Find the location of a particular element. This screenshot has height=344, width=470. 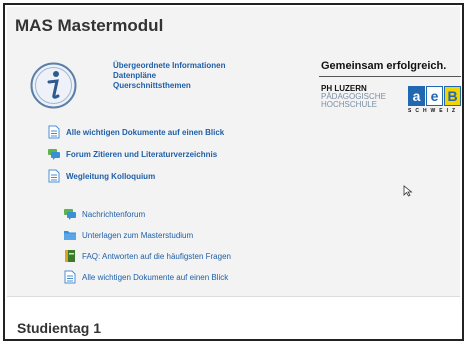

link-dokumente-blick-2: Alle wichtigen Dokumente auf einen Blick is located at coordinates (145, 277).